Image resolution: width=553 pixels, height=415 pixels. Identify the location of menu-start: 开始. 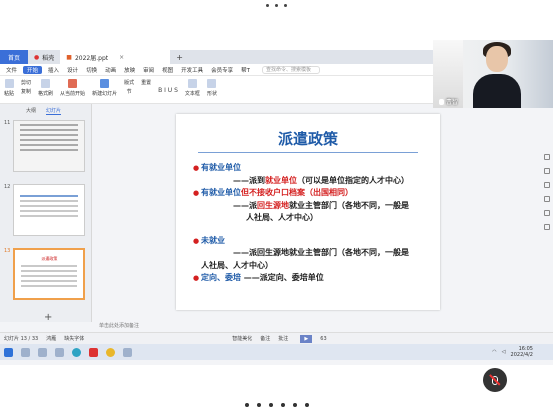
(33, 69).